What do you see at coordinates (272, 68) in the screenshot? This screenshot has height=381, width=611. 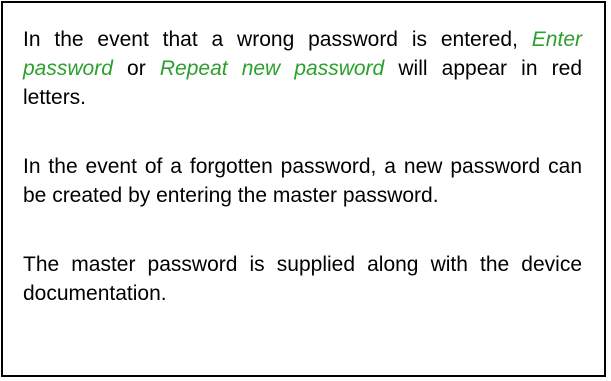 I see `repeat-new-password-term: Repeat new password` at bounding box center [272, 68].